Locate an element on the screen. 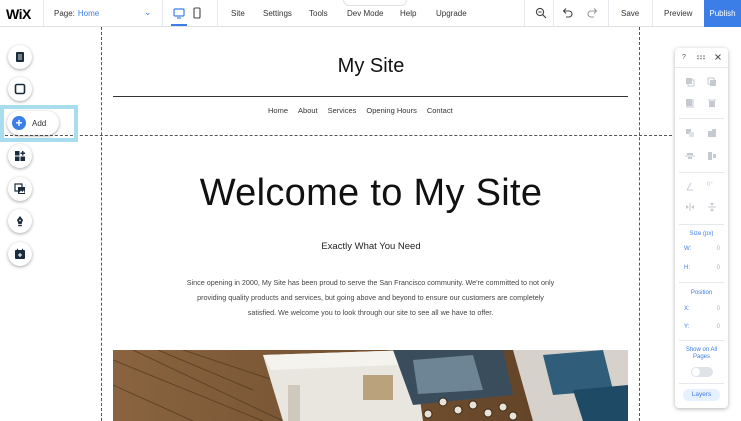 Image resolution: width=741 pixels, height=421 pixels. drag-handle-icon is located at coordinates (701, 58).